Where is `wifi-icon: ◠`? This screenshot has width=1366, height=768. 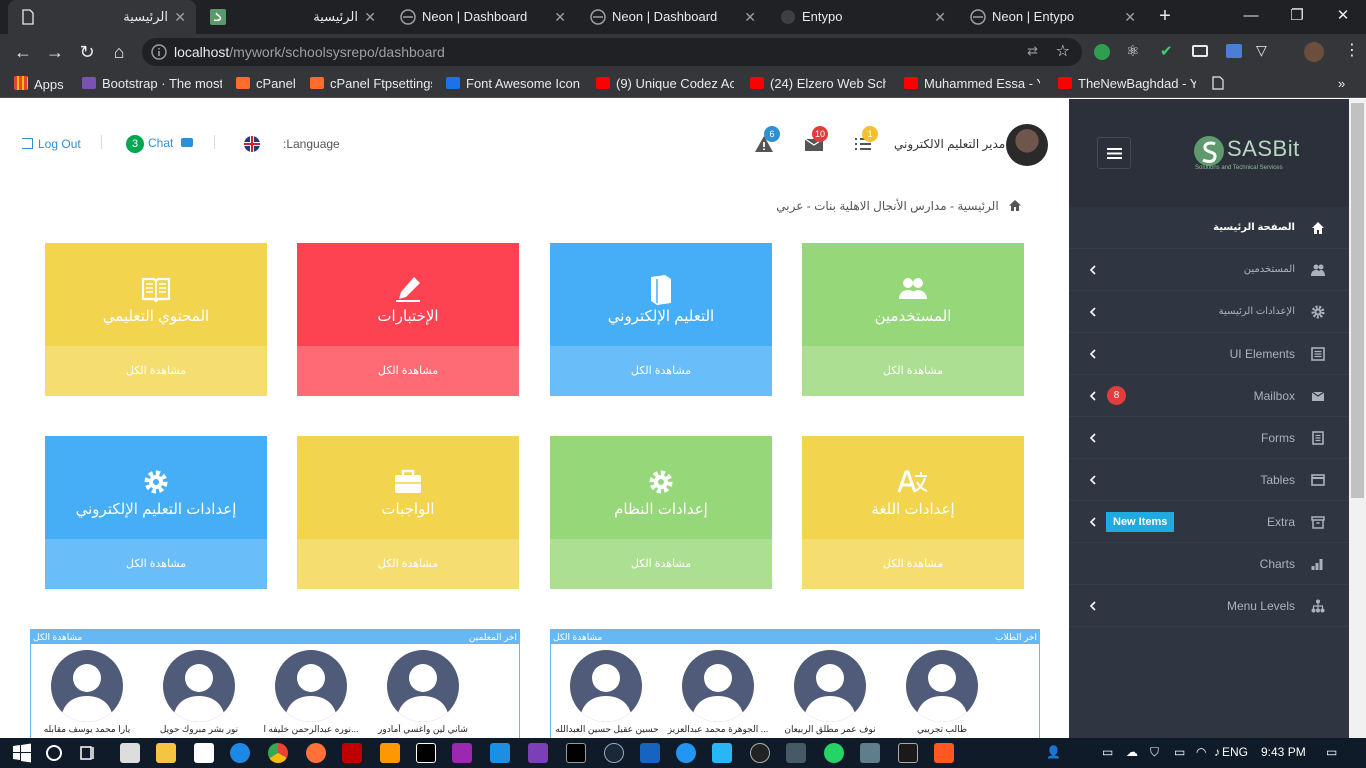
wifi-icon: ◠ is located at coordinates (1201, 752).